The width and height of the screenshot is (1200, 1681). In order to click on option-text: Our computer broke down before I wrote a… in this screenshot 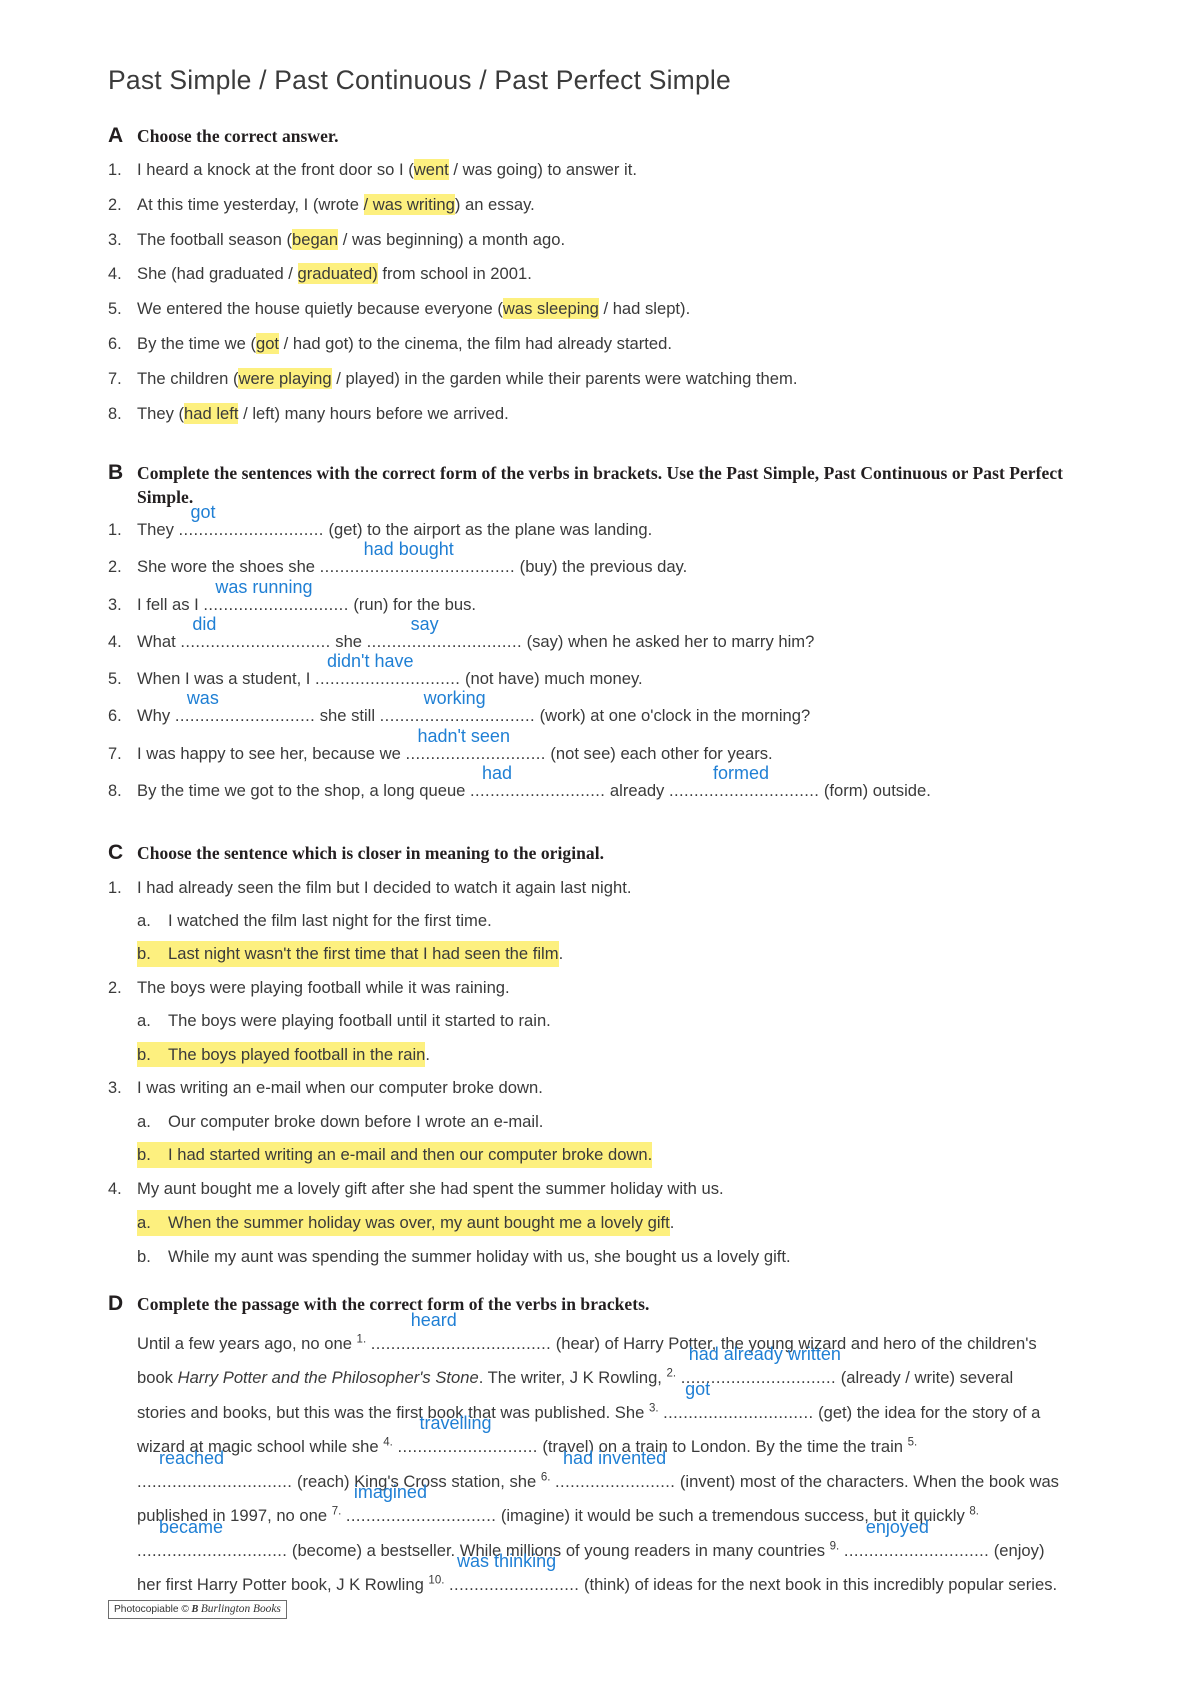, I will do `click(356, 1121)`.